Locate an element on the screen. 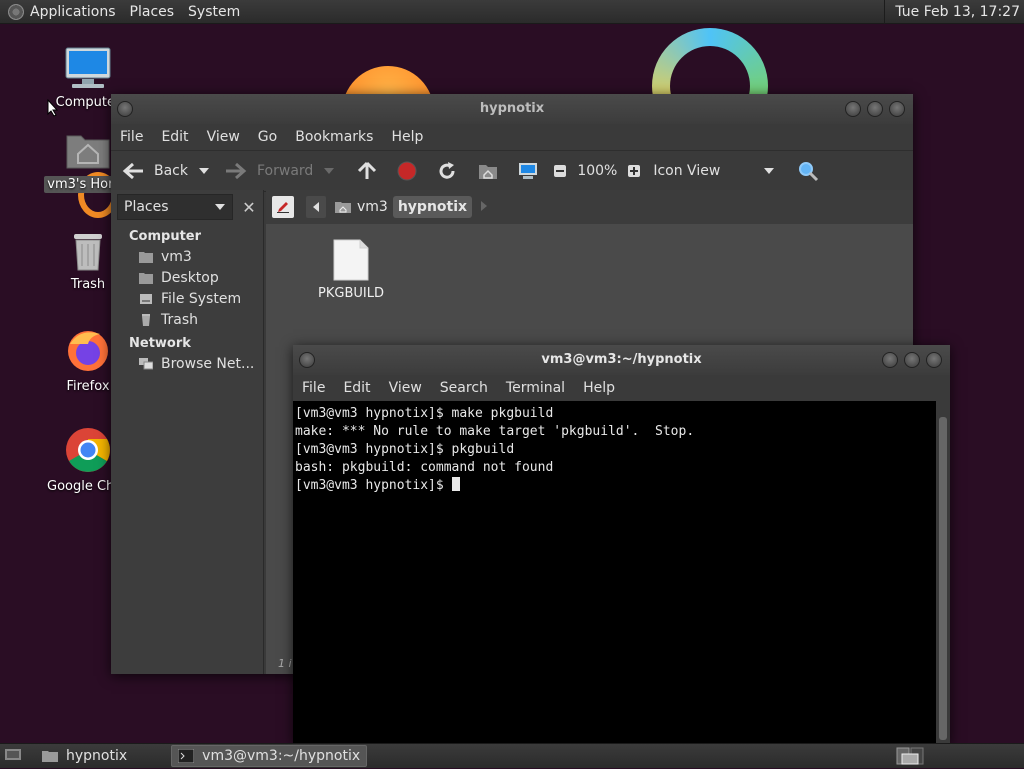 The image size is (1024, 769). back-history-dropdown is located at coordinates (204, 171).